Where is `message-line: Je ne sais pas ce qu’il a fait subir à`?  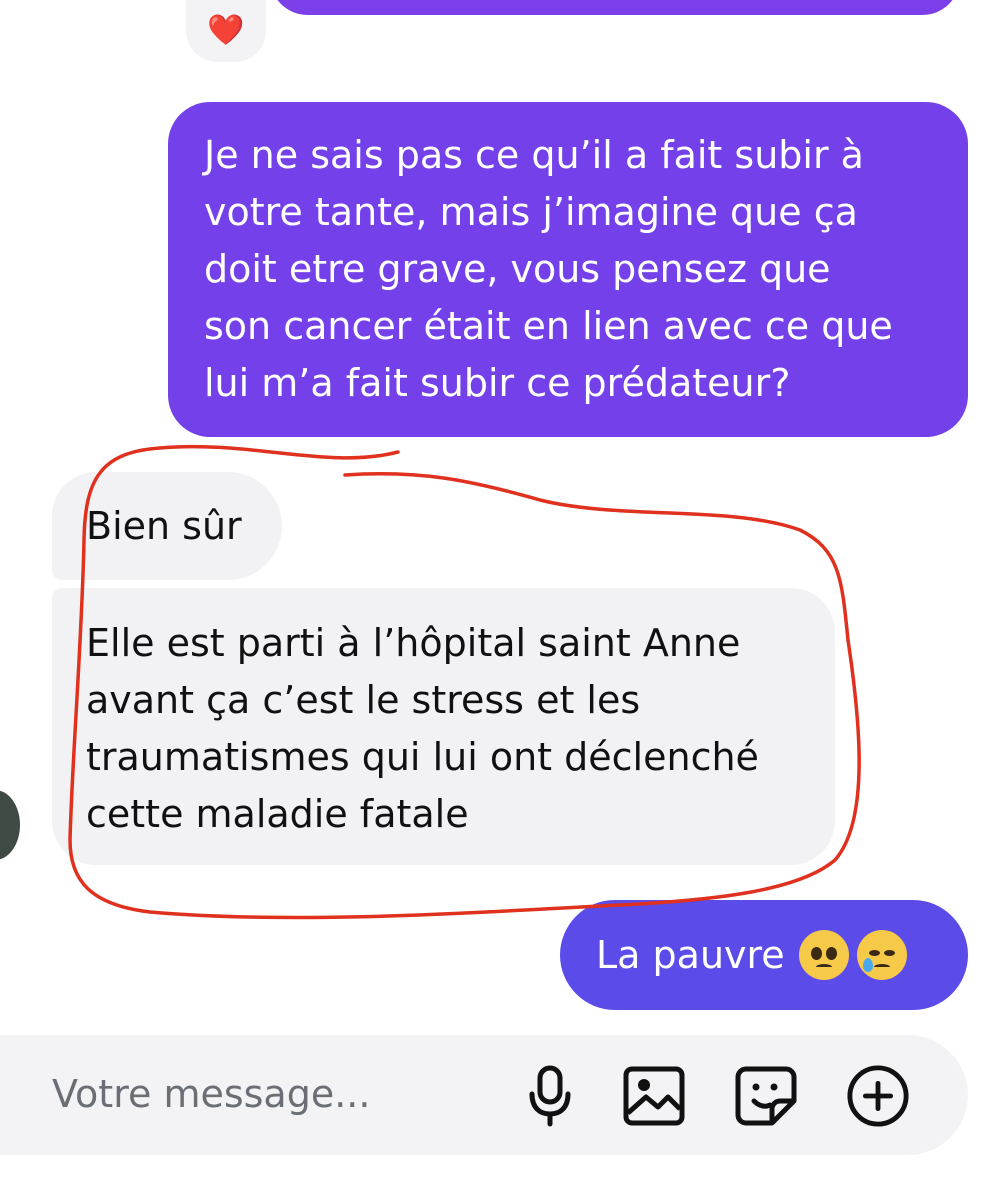 message-line: Je ne sais pas ce qu’il a fait subir à is located at coordinates (534, 155).